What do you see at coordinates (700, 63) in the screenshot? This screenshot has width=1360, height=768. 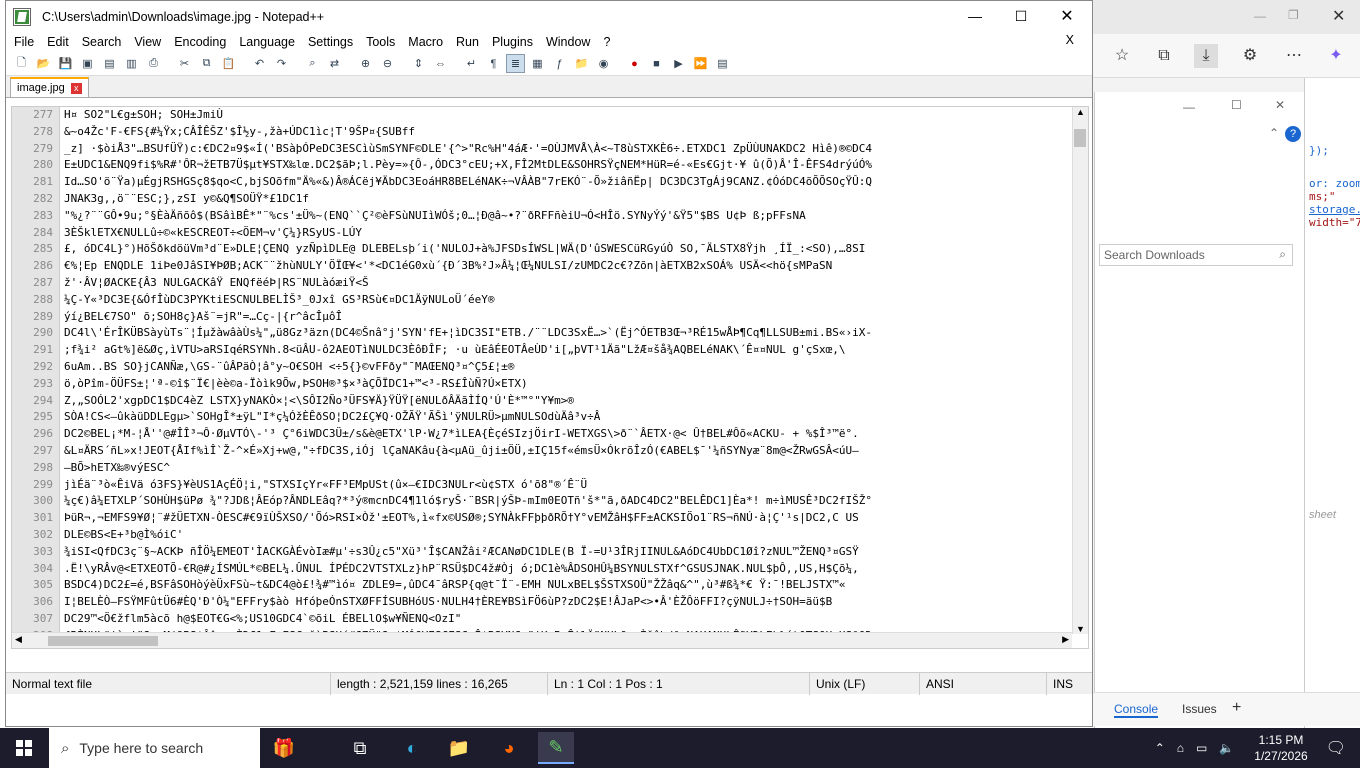 I see `run-macro-multiple-icon: ⏩` at bounding box center [700, 63].